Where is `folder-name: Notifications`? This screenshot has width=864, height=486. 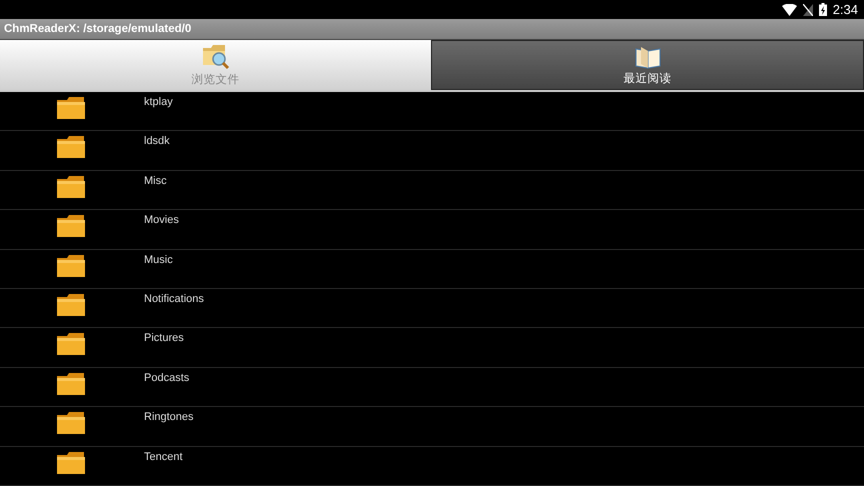 folder-name: Notifications is located at coordinates (174, 299).